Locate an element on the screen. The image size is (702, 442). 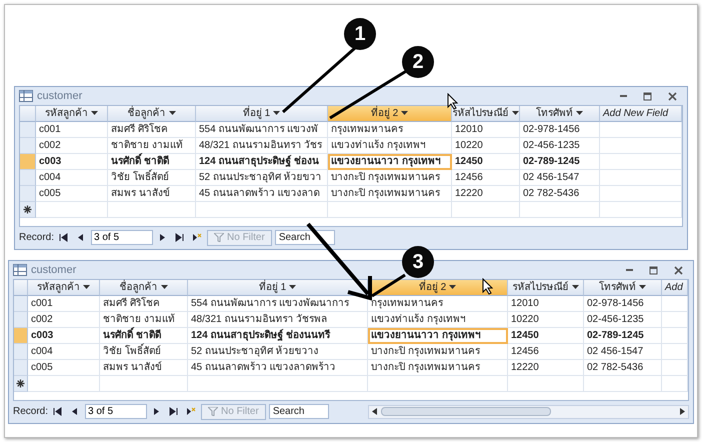
table-cell: 02 782-5436 is located at coordinates (560, 194).